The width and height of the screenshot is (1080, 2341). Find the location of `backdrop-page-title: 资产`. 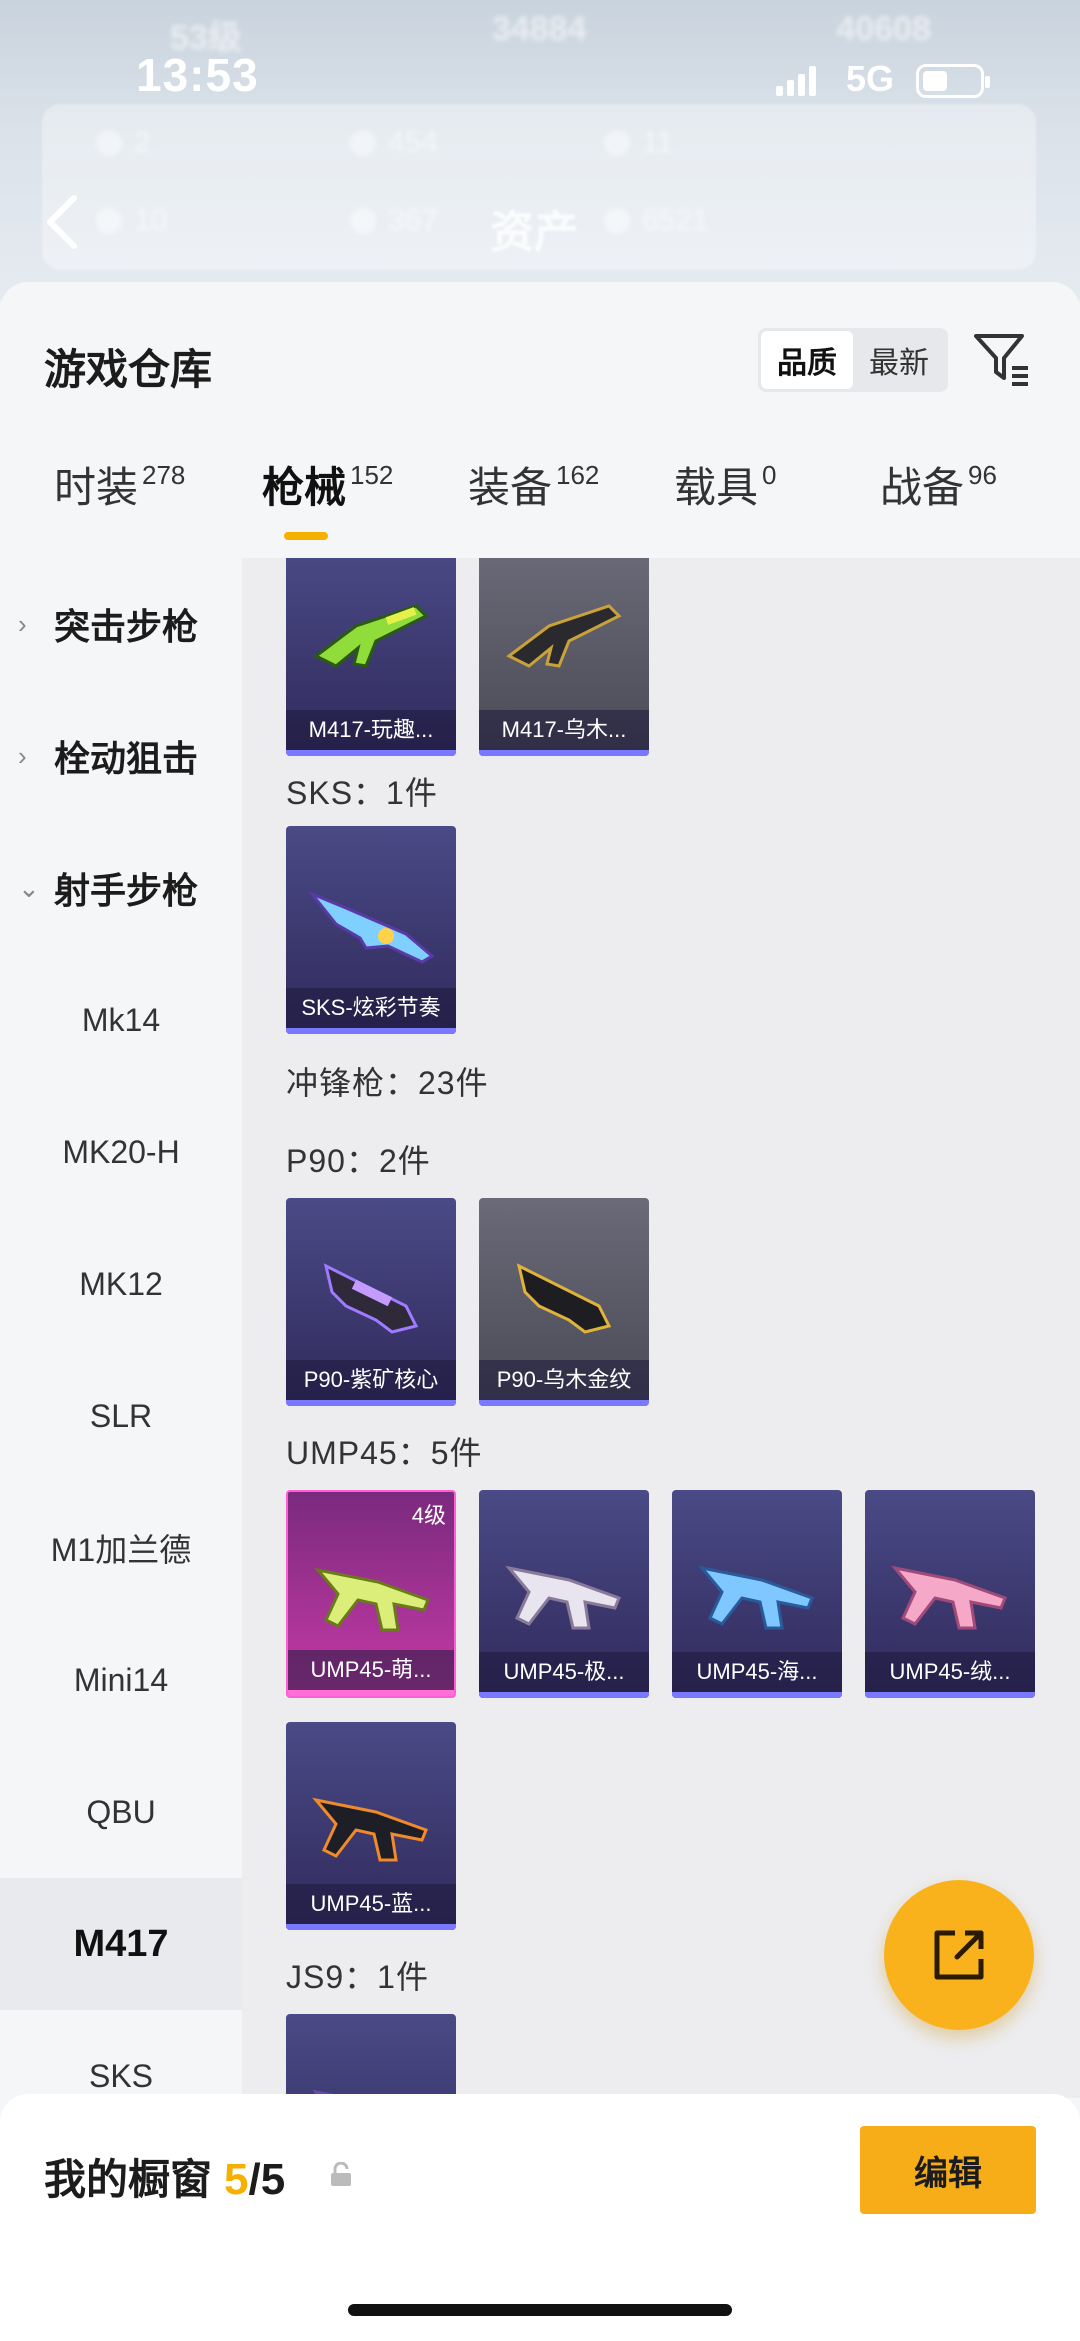

backdrop-page-title: 资产 is located at coordinates (534, 232).